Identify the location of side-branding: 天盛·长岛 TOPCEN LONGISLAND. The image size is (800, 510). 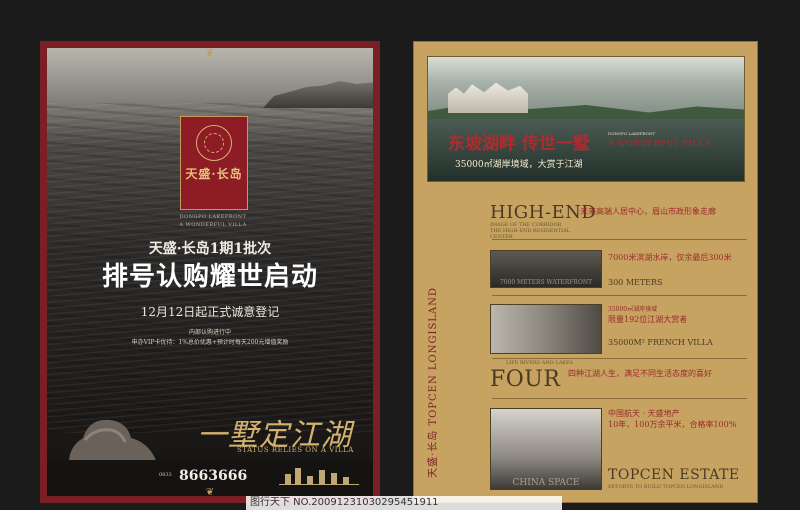
(429, 392).